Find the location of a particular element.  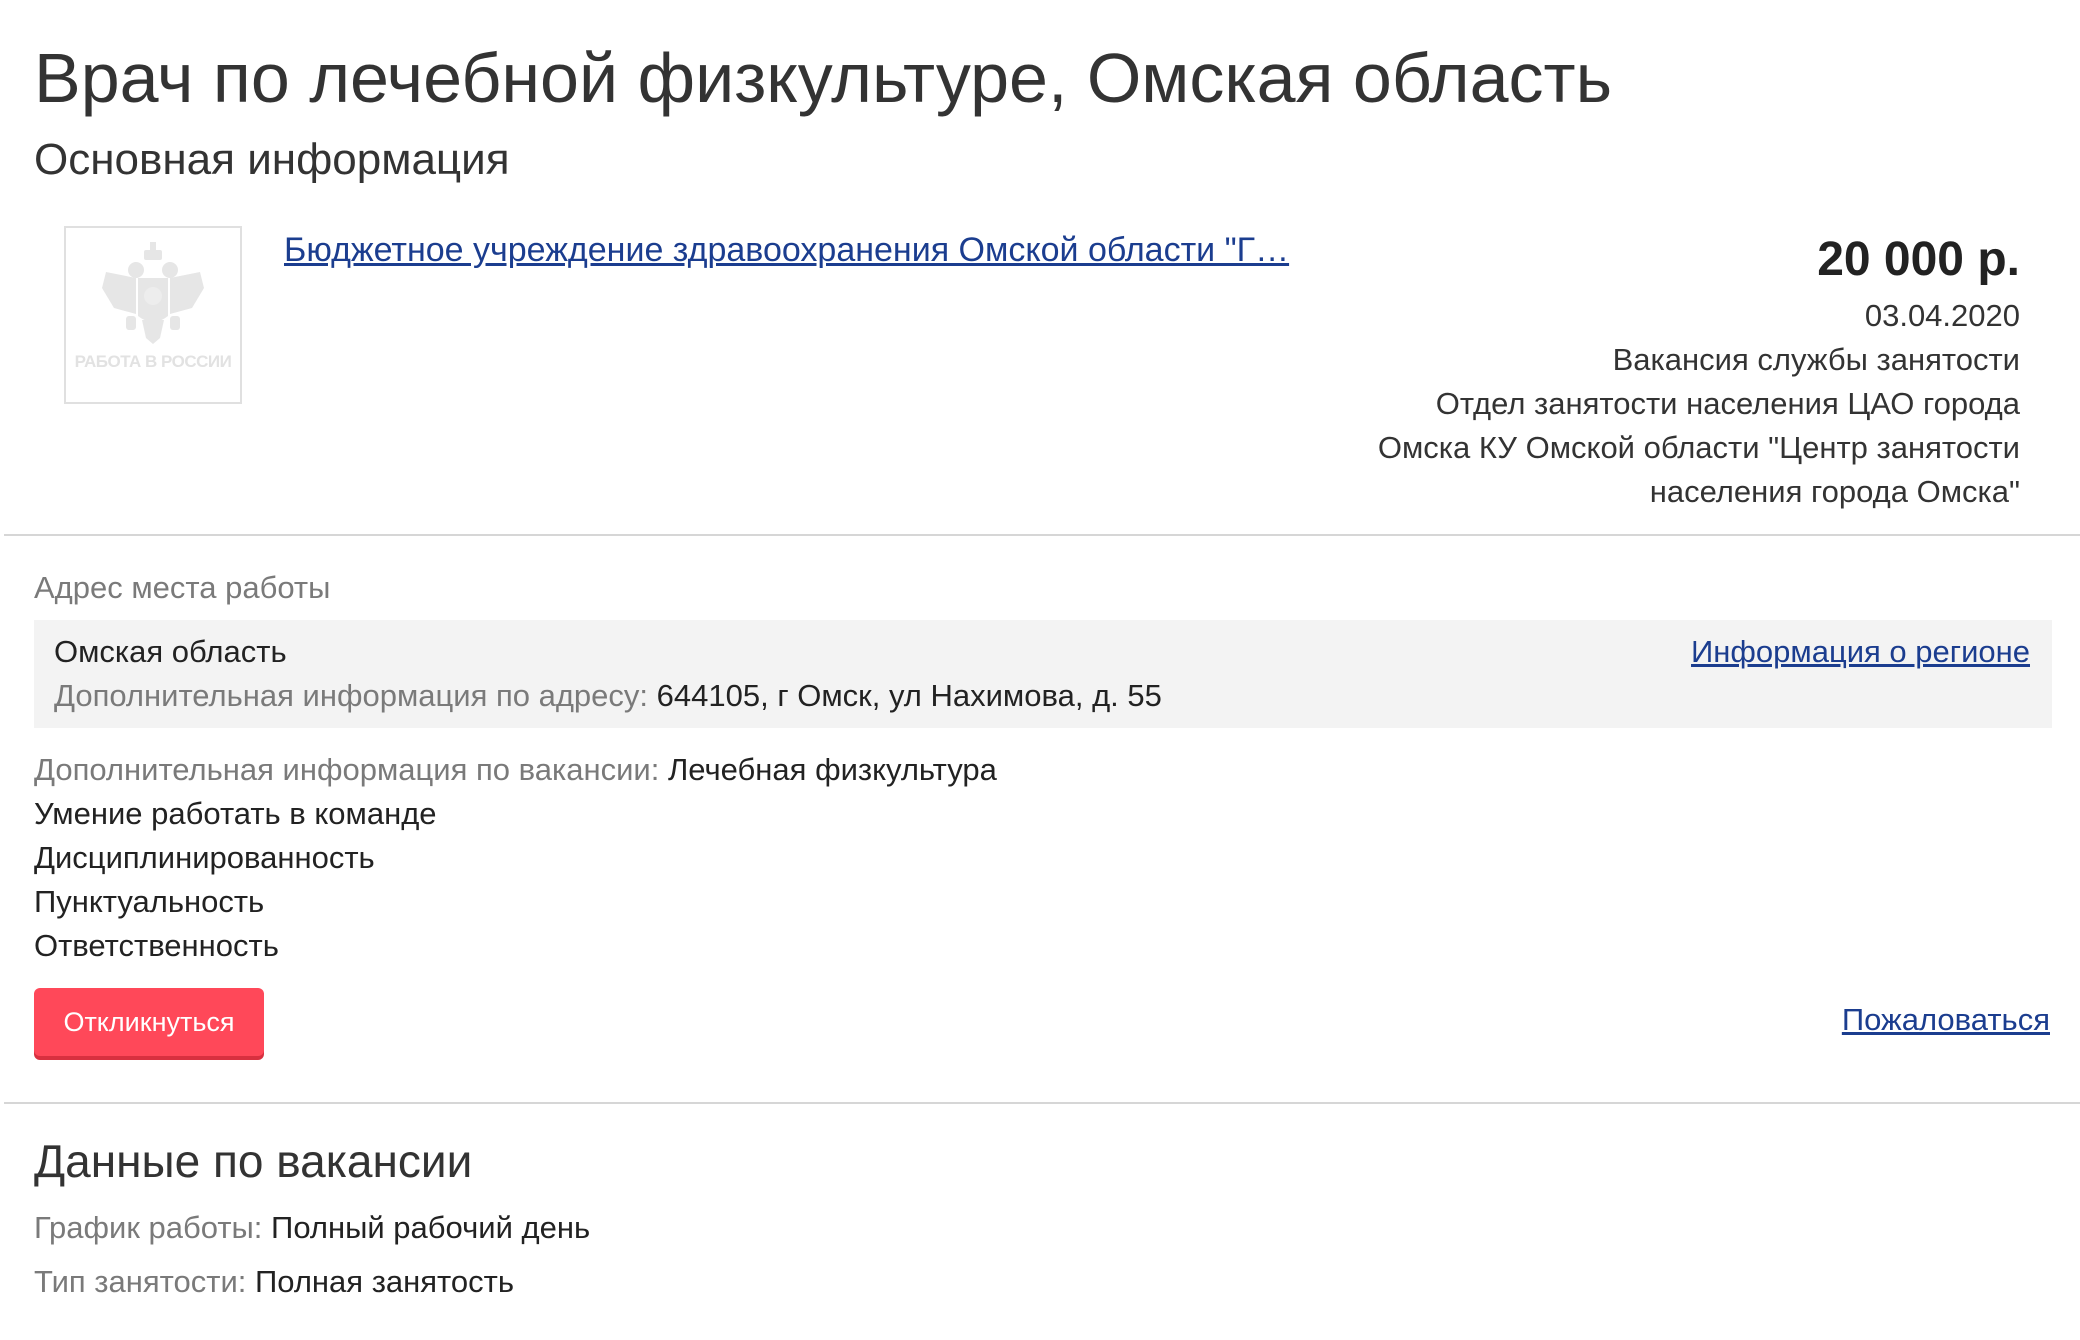

employer-logo: РАБОТА В РОССИИ is located at coordinates (153, 315).